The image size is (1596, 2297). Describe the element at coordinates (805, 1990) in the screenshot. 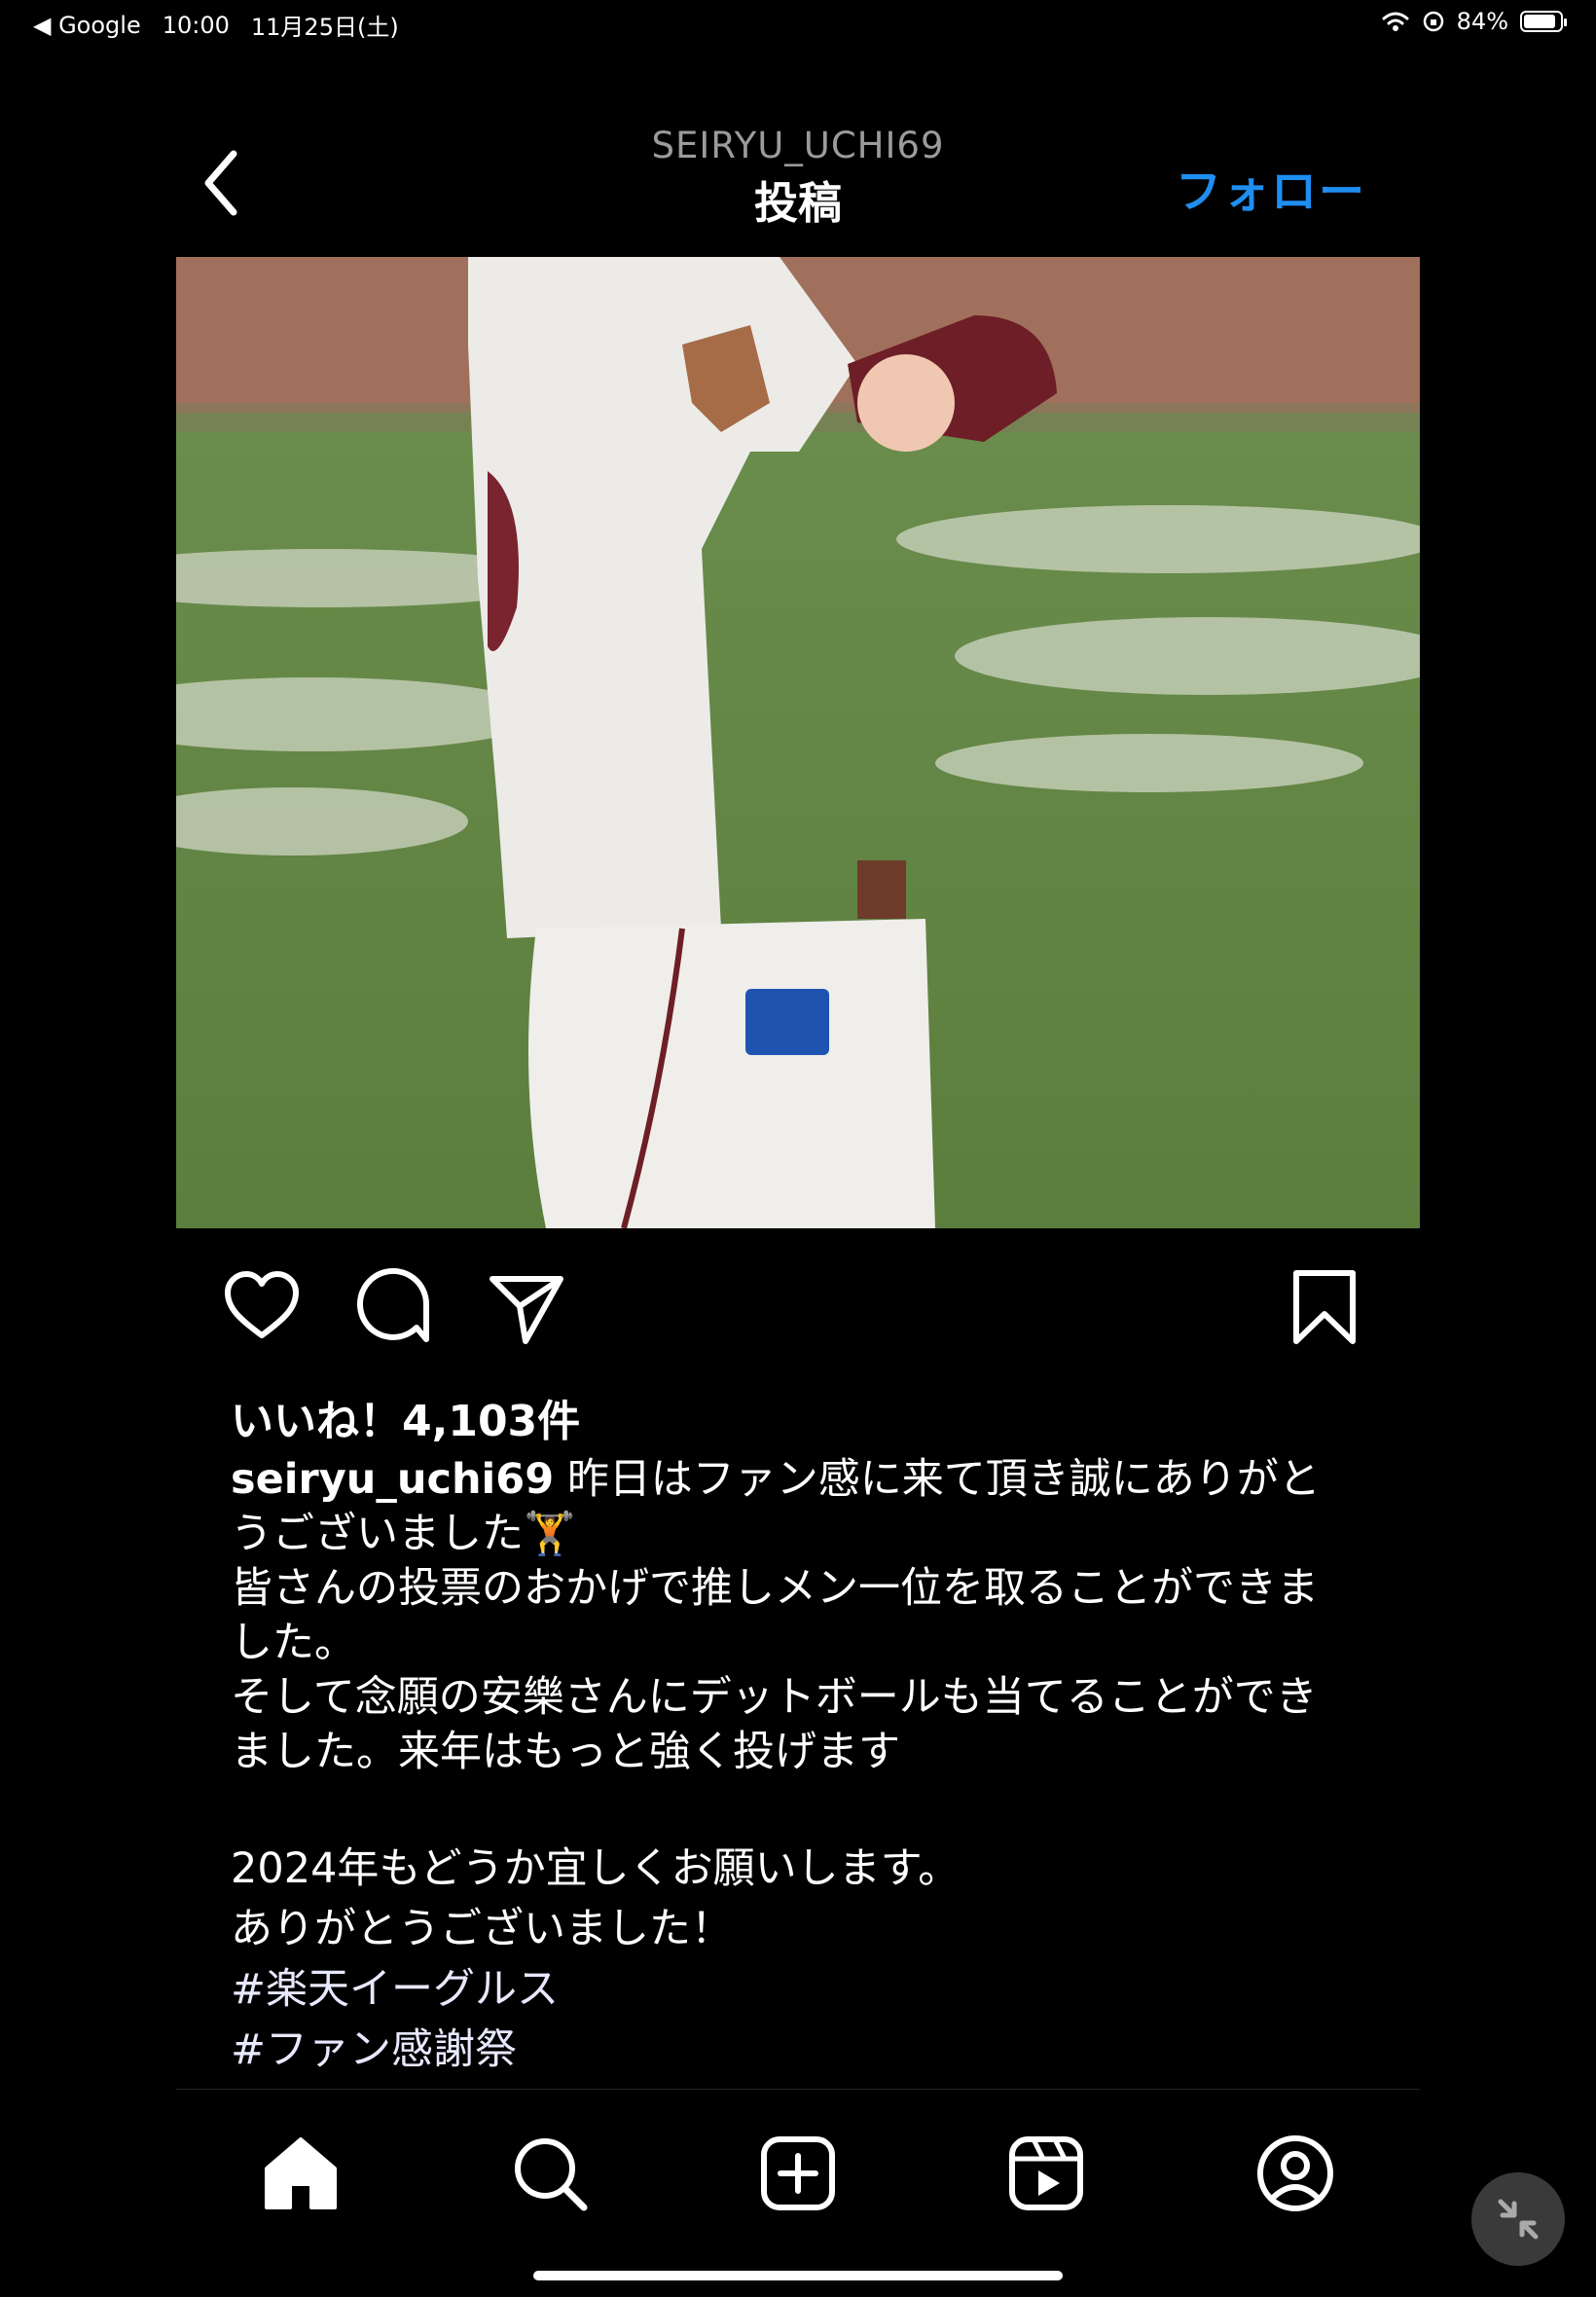

I see `hashtag-link: #楽天イーグルス` at that location.